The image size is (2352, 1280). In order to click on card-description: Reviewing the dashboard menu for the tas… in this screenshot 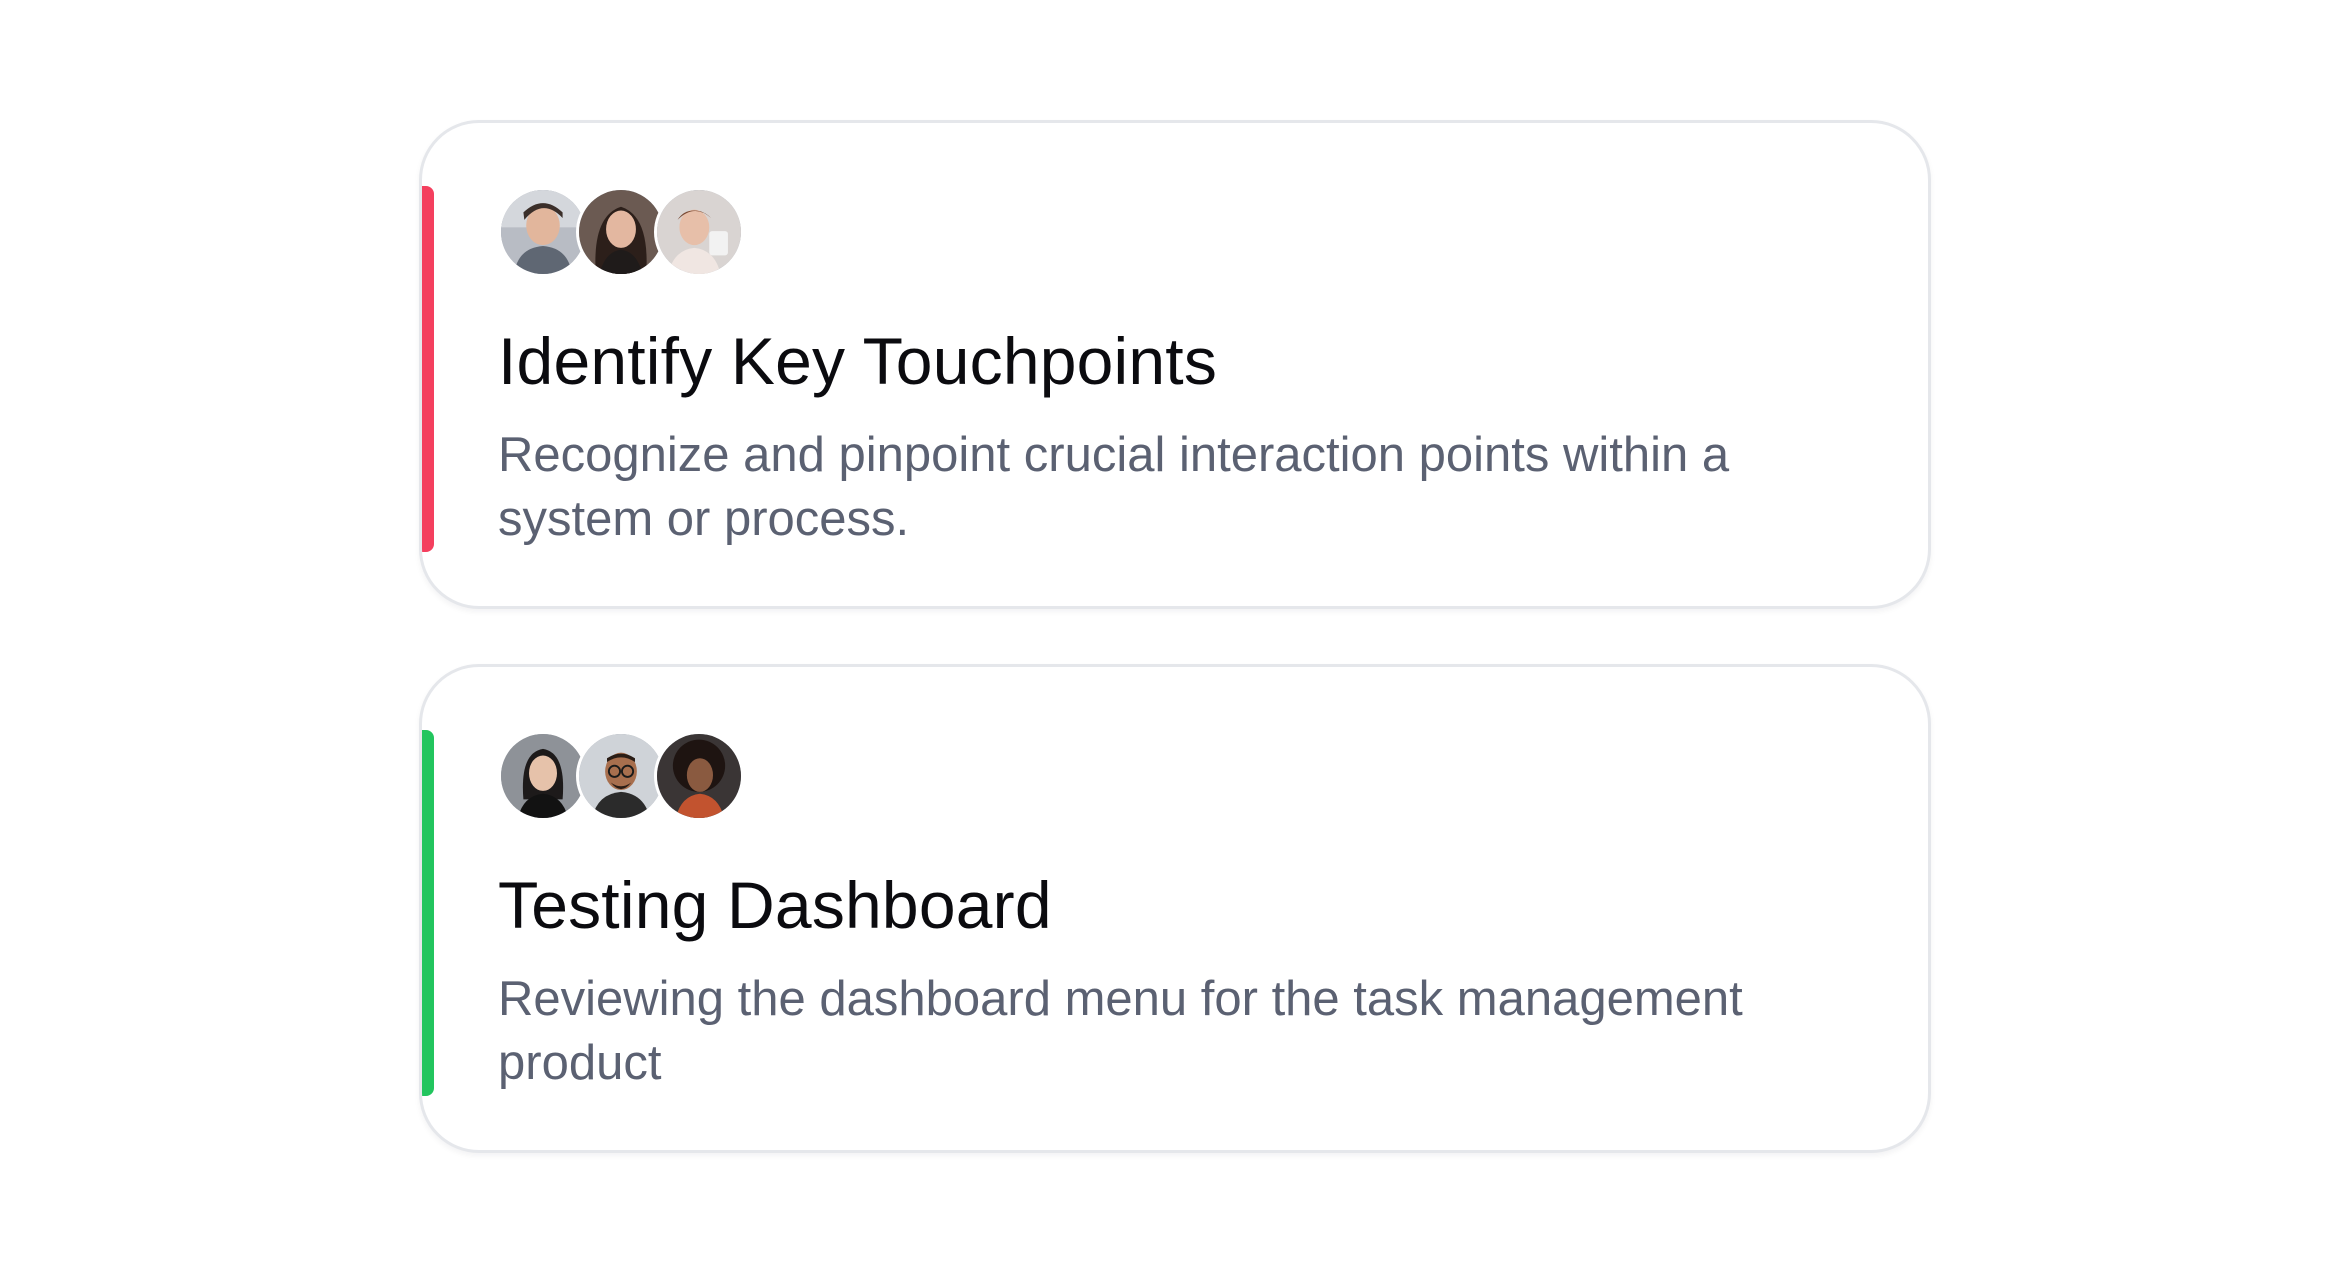, I will do `click(1120, 1031)`.